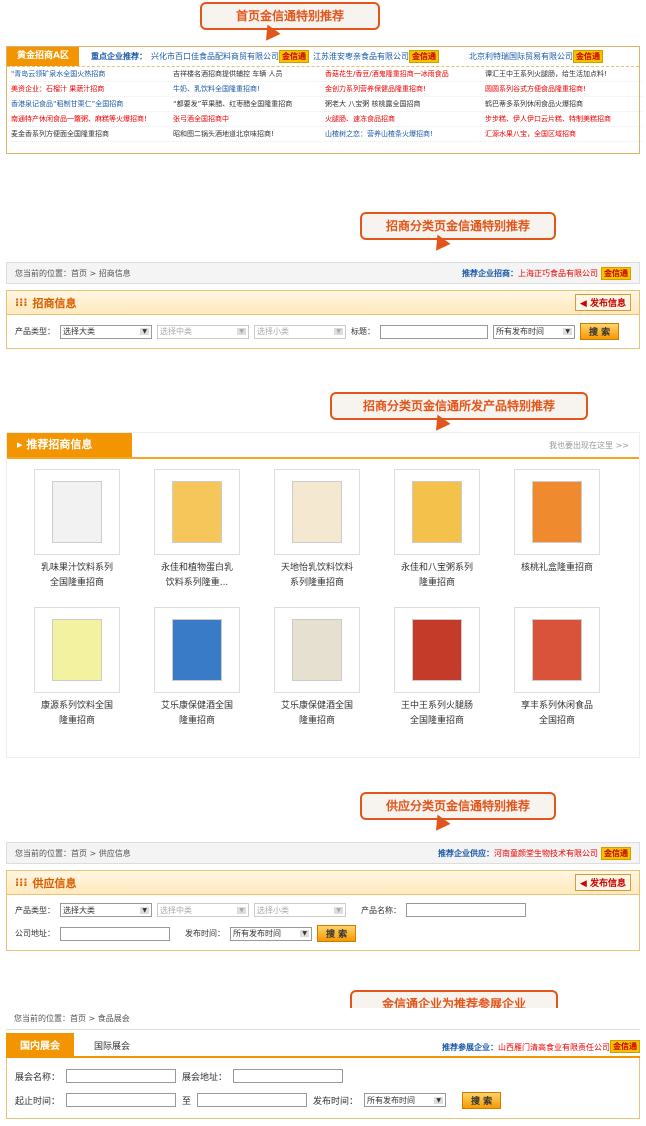 This screenshot has width=646, height=1126. Describe the element at coordinates (288, 1076) in the screenshot. I see `expo-address-input` at that location.